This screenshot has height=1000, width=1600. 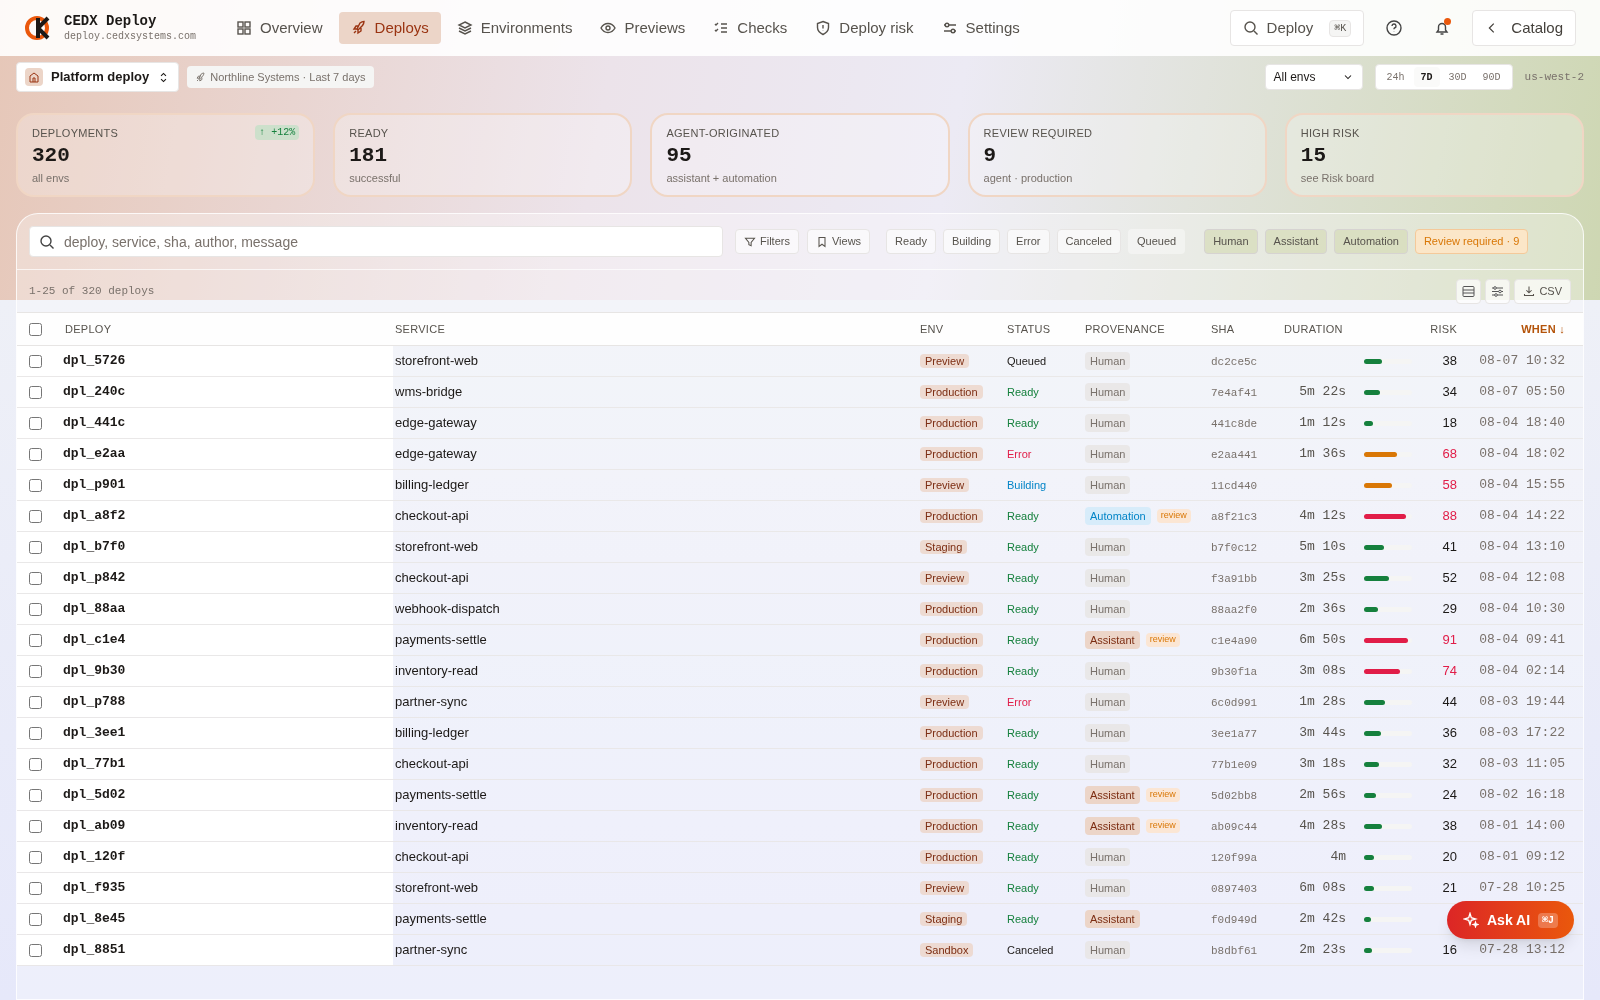 What do you see at coordinates (767, 241) in the screenshot?
I see `filter-button: Filters` at bounding box center [767, 241].